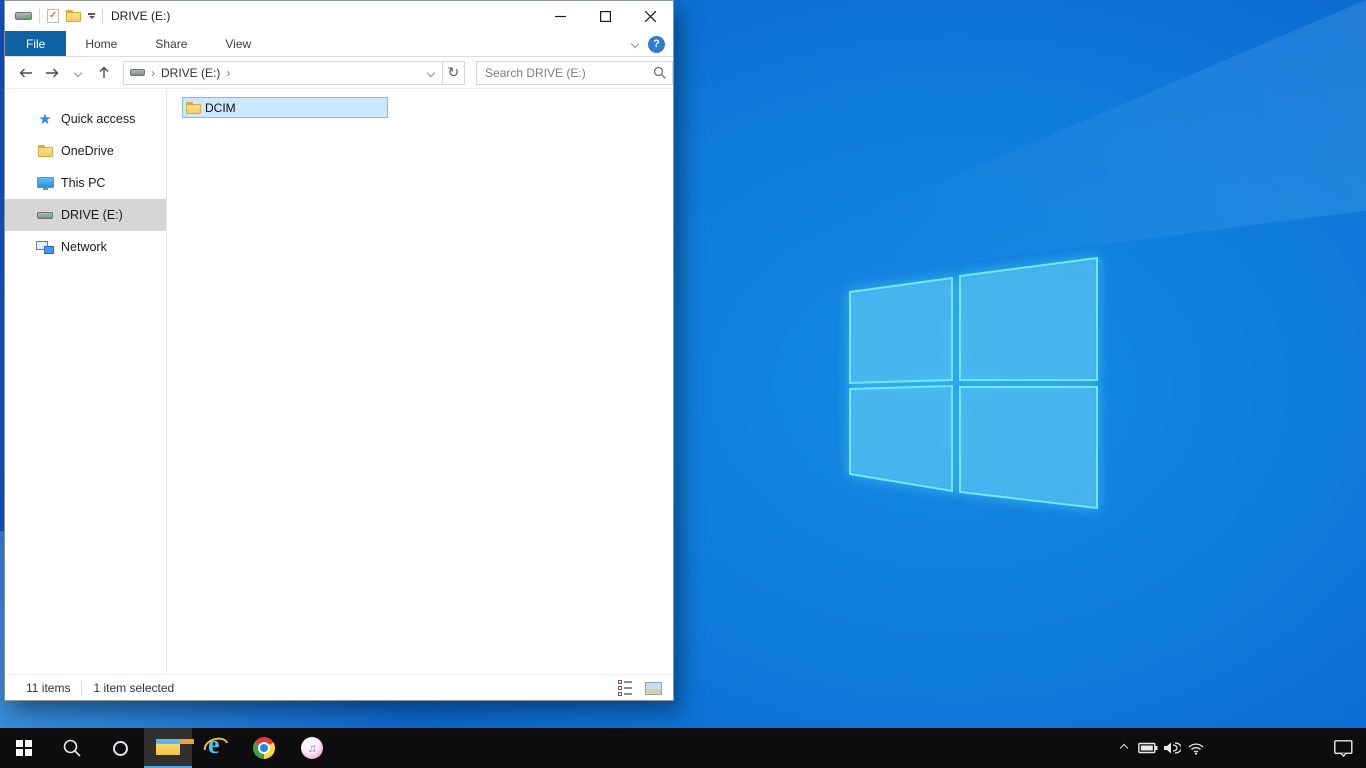 The height and width of the screenshot is (768, 1366). I want to click on quick-access-toolbar, so click(59, 16).